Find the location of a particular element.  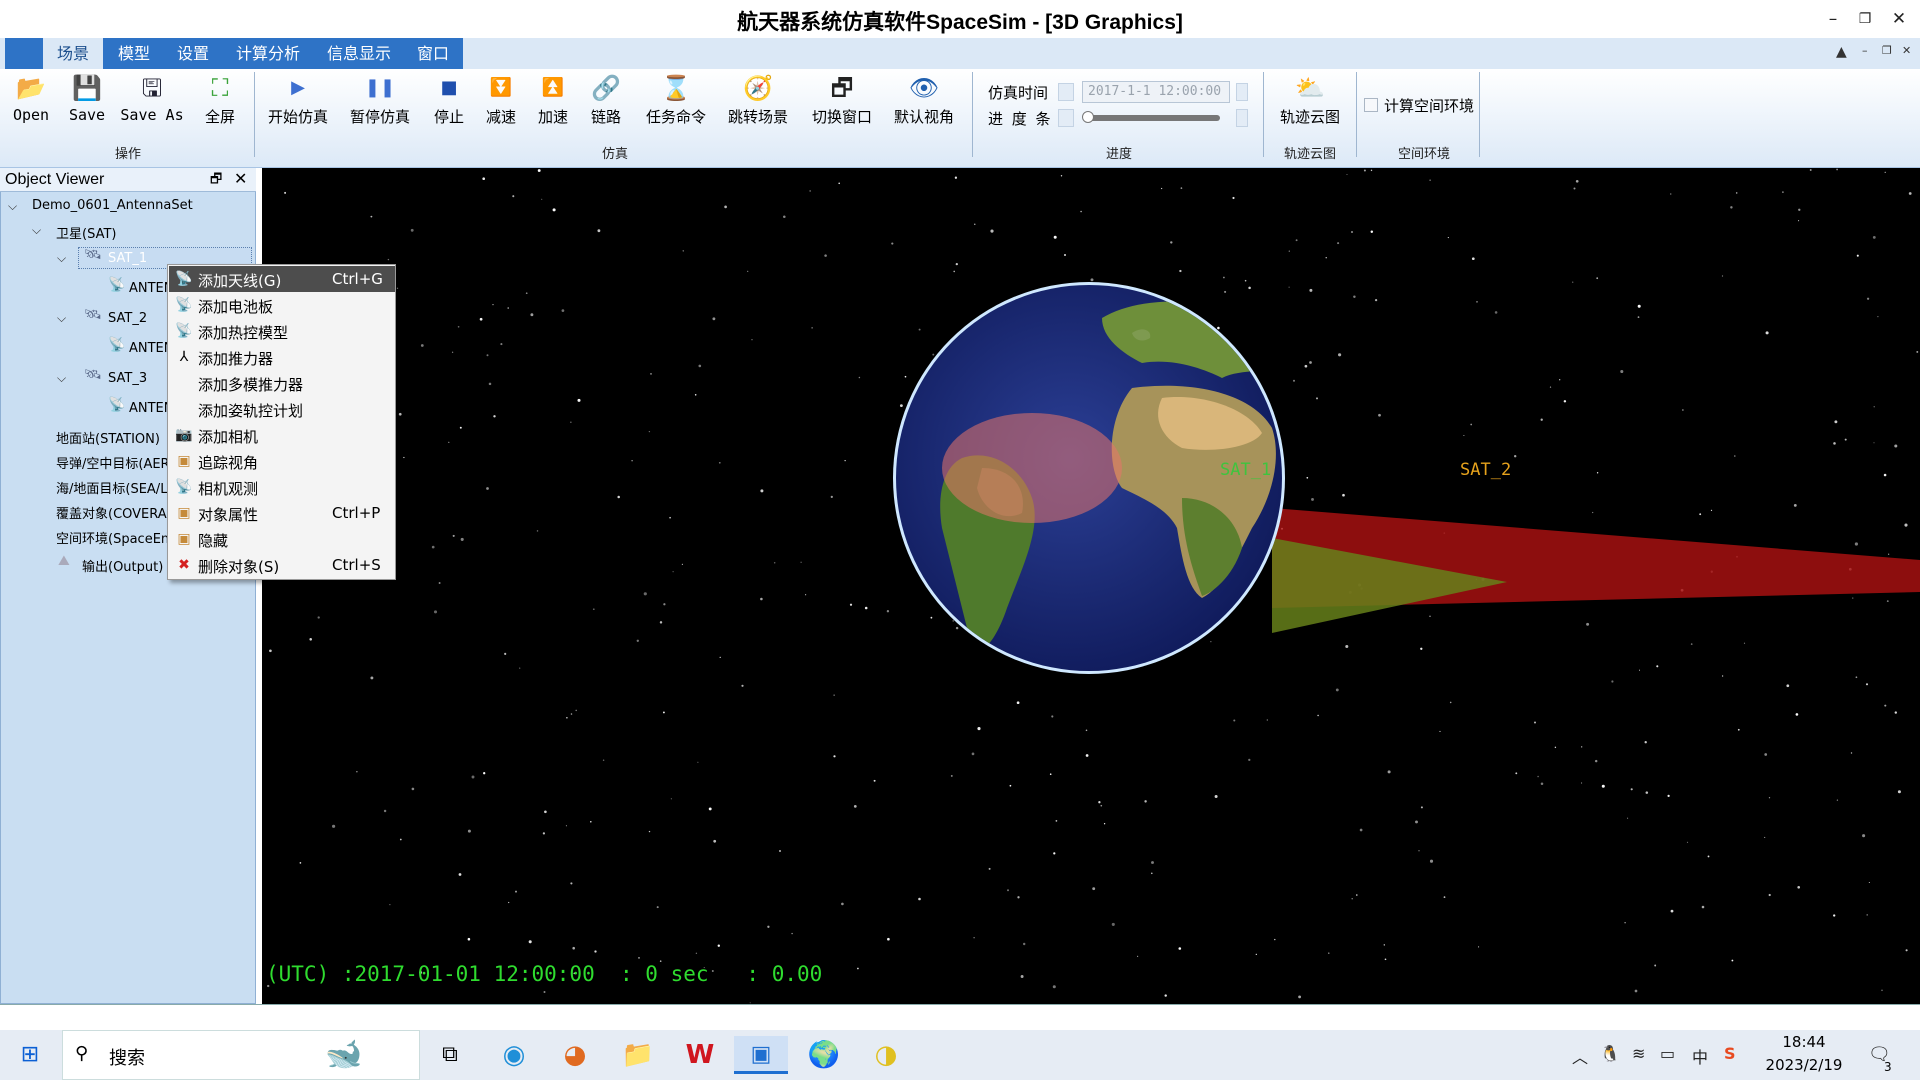

menu-item-camera-observe: 📡 相机观测 is located at coordinates (282, 487).